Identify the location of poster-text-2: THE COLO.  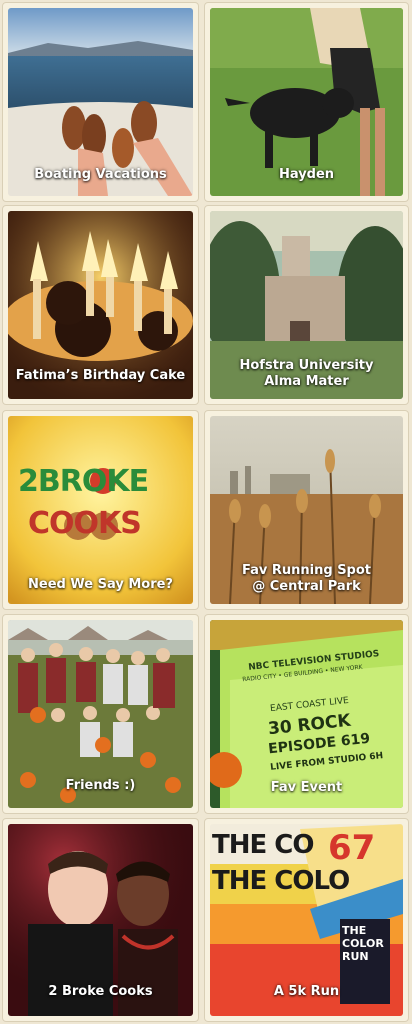
(281, 881).